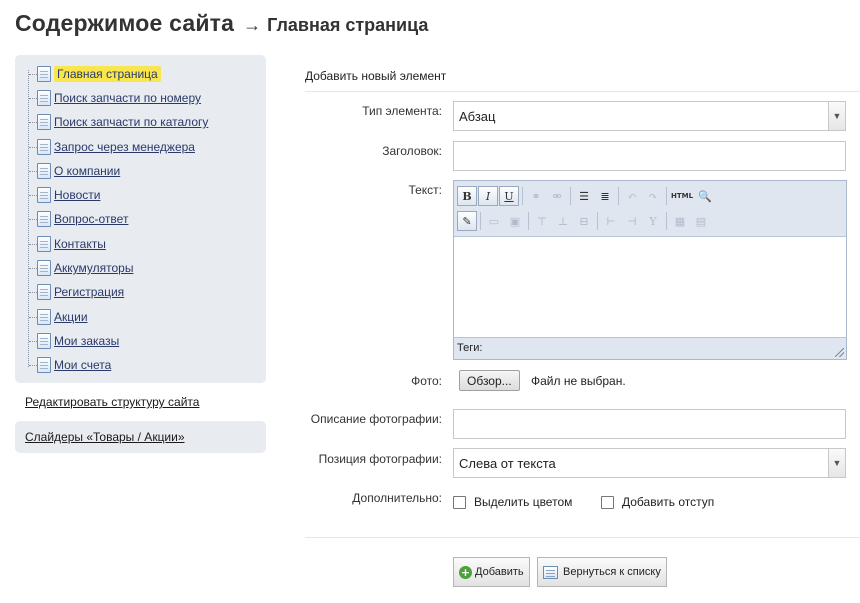 Image resolution: width=860 pixels, height=603 pixels. I want to click on photo-position-label: Позиция фотографии:, so click(380, 459).